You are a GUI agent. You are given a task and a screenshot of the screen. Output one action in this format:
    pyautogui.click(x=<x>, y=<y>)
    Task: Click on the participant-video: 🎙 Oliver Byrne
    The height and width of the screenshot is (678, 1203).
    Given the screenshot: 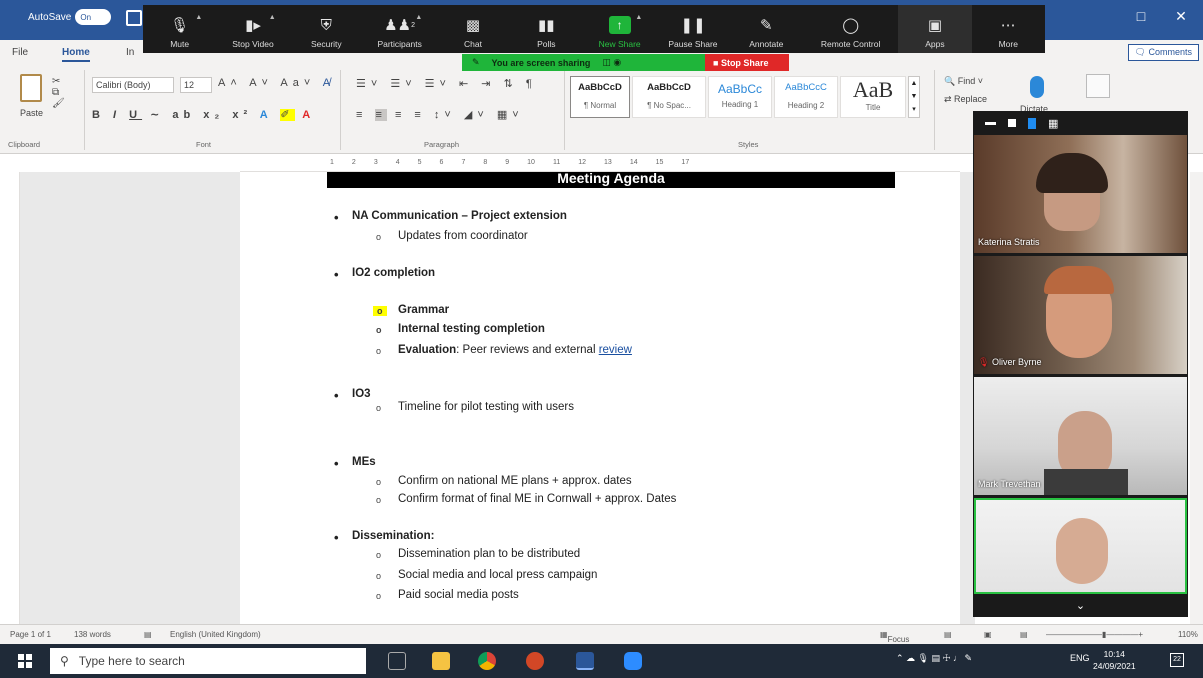 What is the action you would take?
    pyautogui.click(x=1080, y=315)
    